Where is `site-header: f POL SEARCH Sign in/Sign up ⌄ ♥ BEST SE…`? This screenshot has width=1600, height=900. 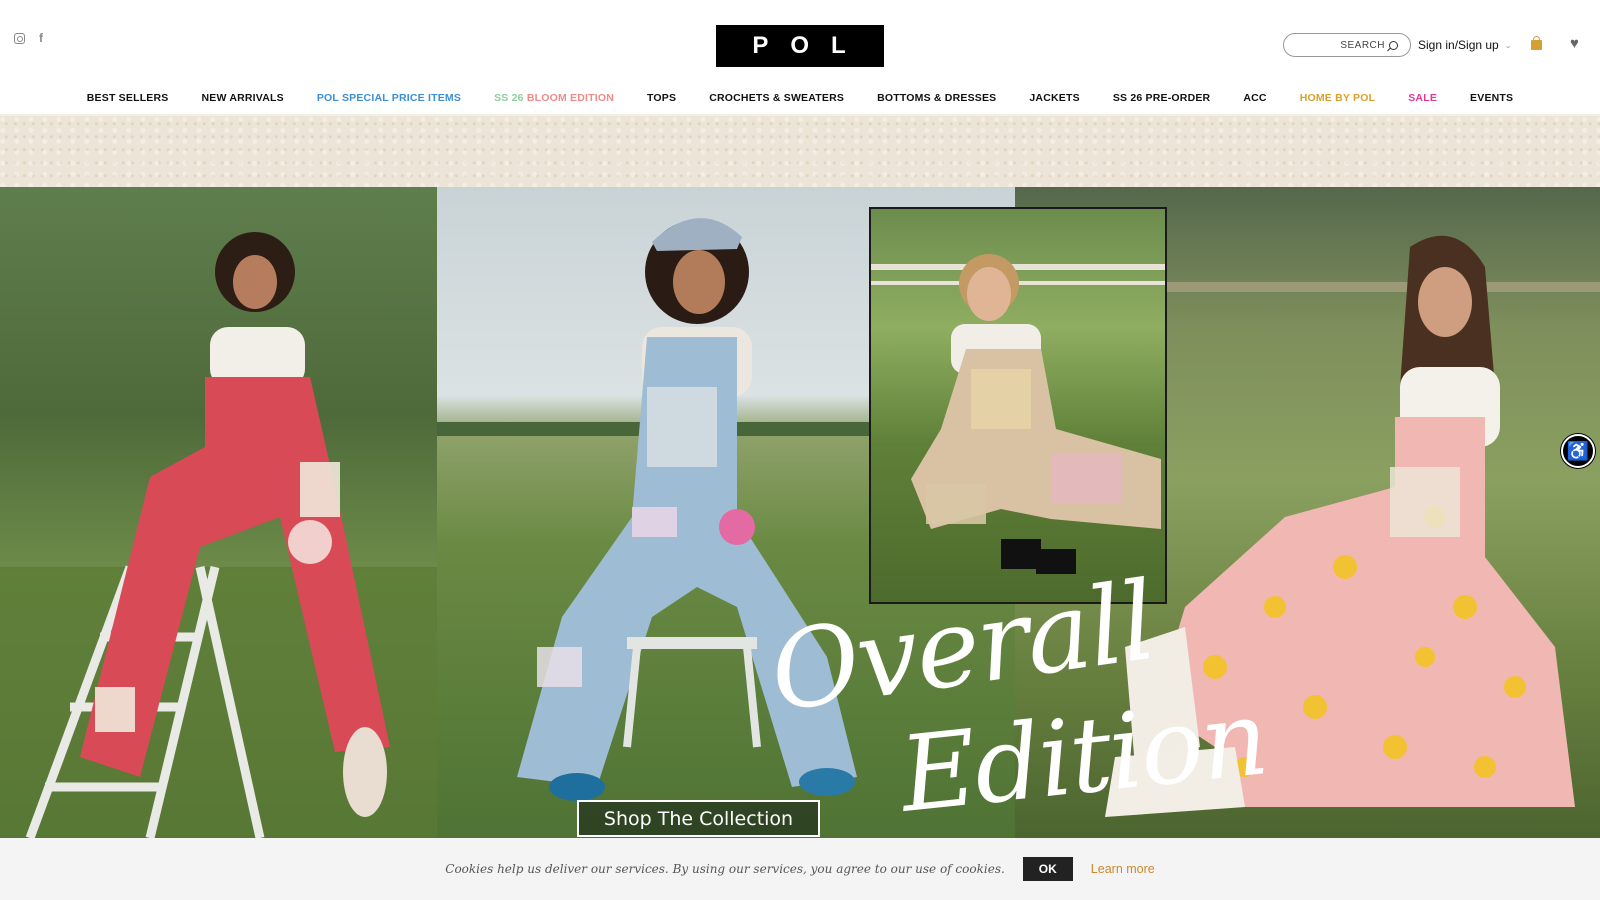 site-header: f POL SEARCH Sign in/Sign up ⌄ ♥ BEST SE… is located at coordinates (800, 58).